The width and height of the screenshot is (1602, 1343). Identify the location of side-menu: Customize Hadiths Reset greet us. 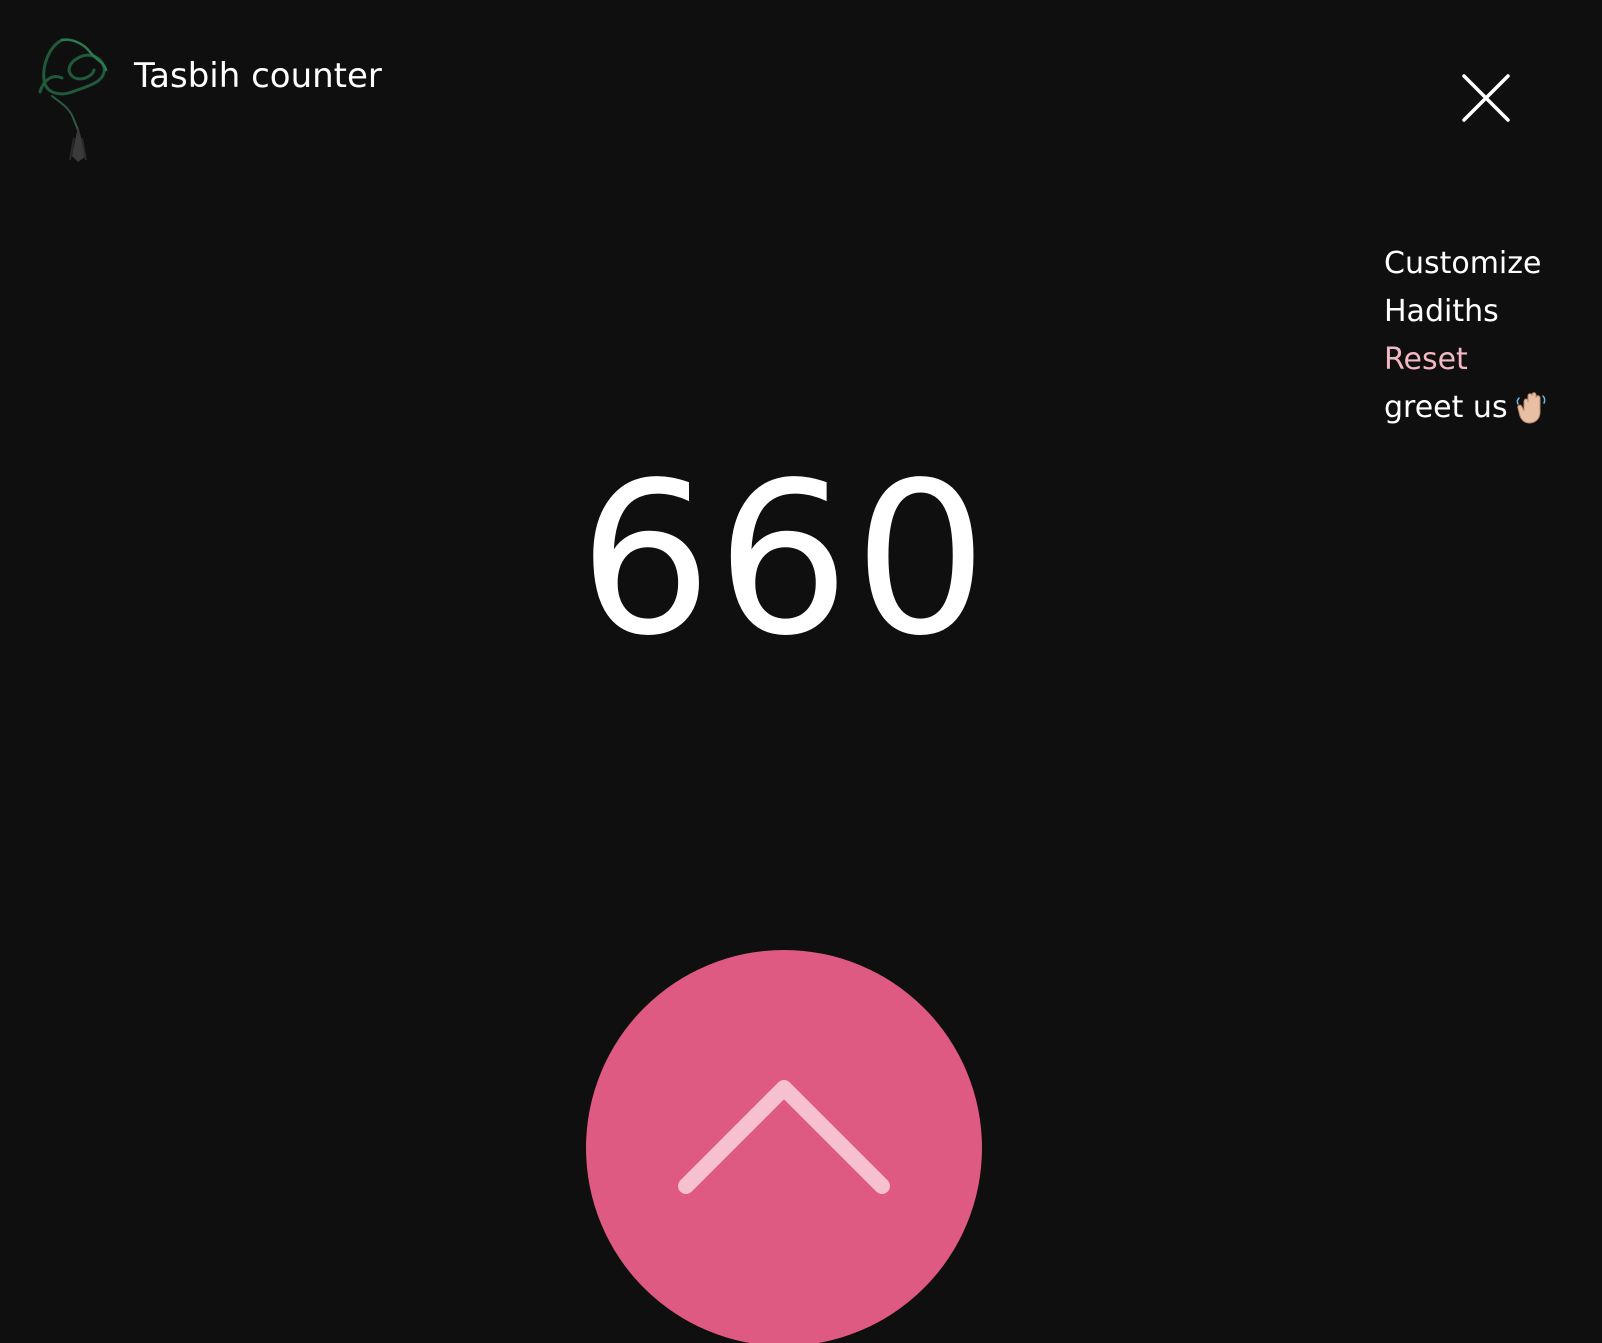
(1465, 336).